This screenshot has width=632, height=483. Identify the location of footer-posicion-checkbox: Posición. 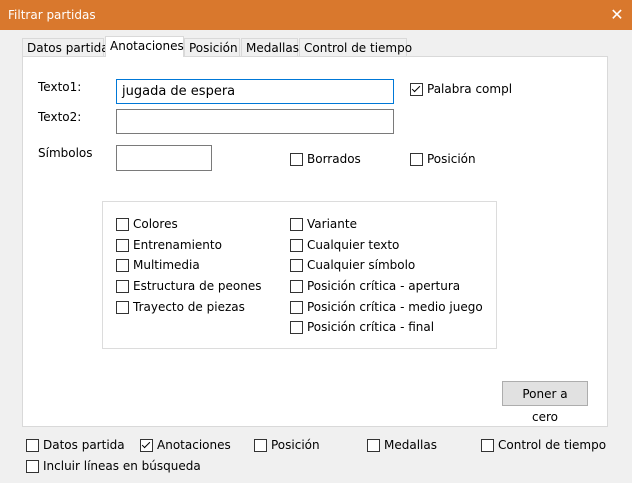
(287, 445).